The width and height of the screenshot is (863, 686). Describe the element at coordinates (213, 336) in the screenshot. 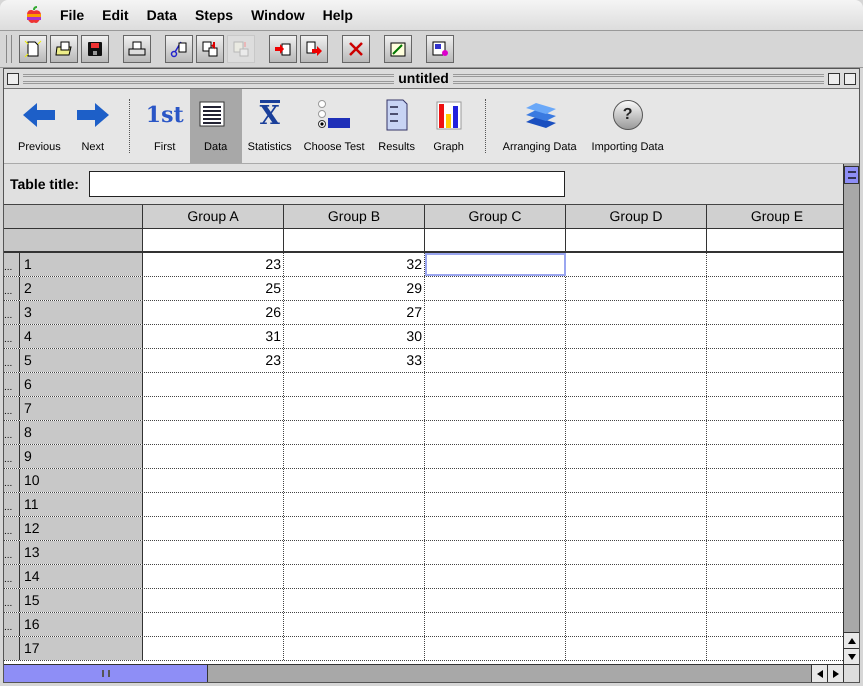

I see `table-cell: 31` at that location.